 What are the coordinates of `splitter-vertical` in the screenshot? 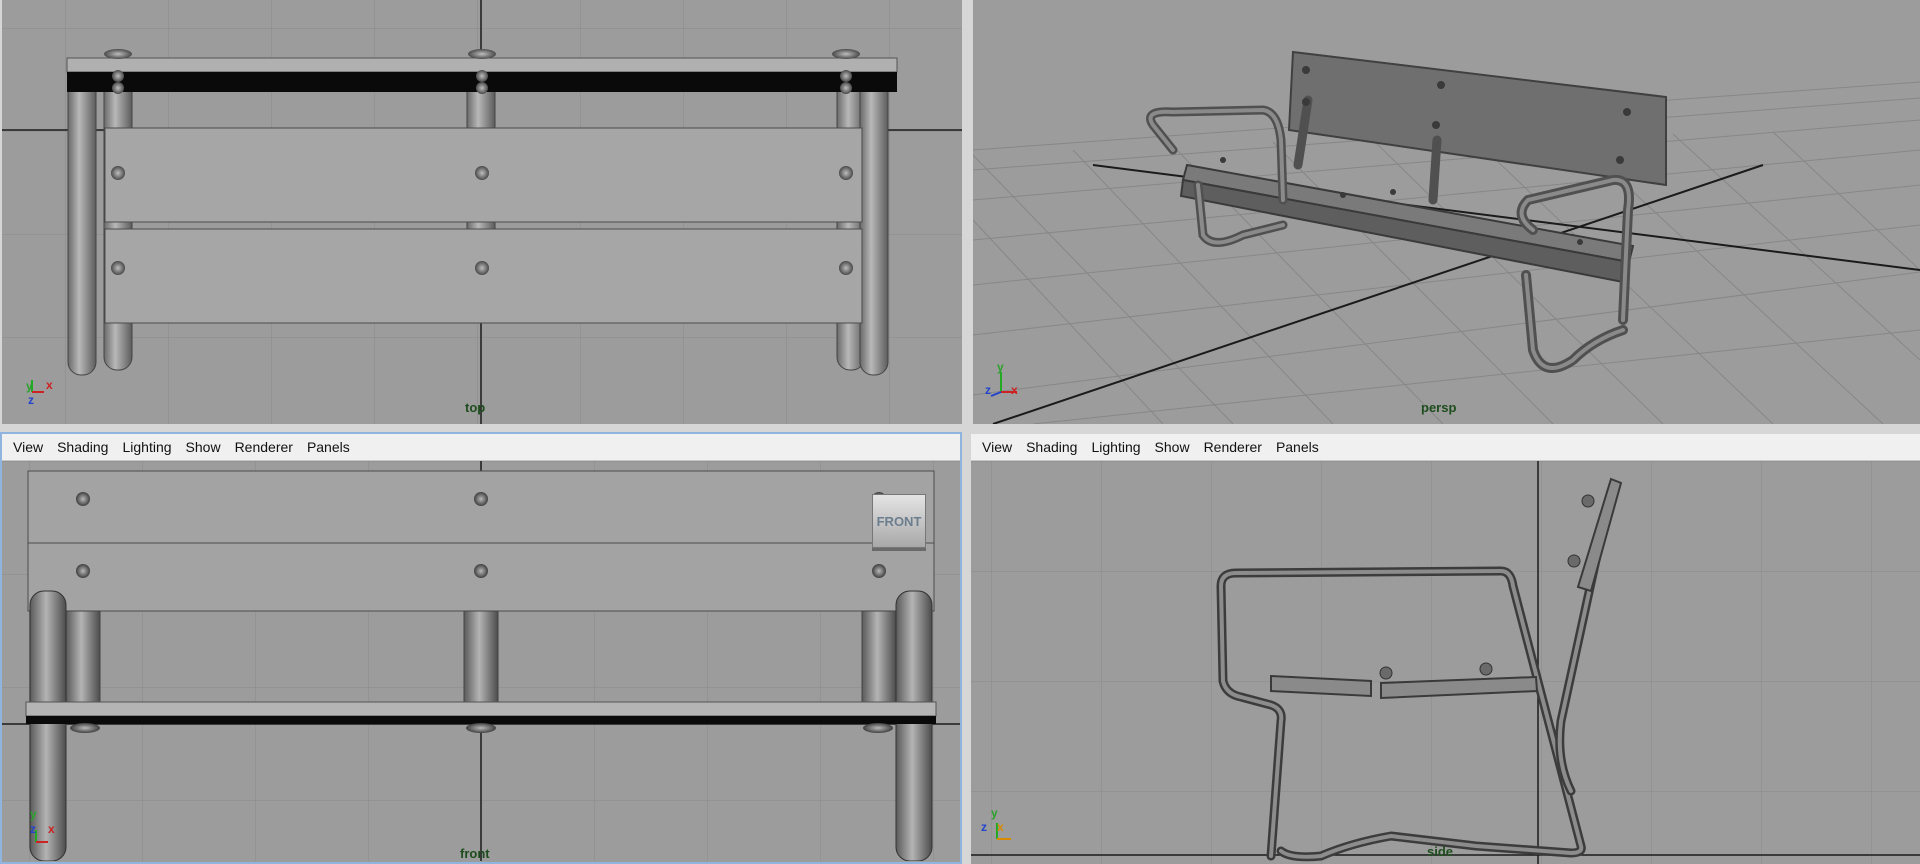 It's located at (966, 432).